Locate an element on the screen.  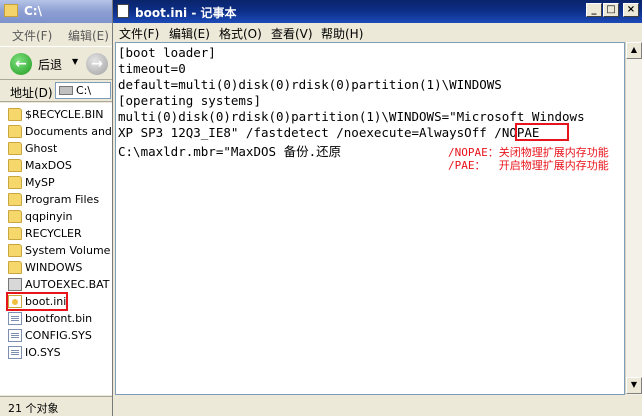
notepad-icon is located at coordinates (123, 11).